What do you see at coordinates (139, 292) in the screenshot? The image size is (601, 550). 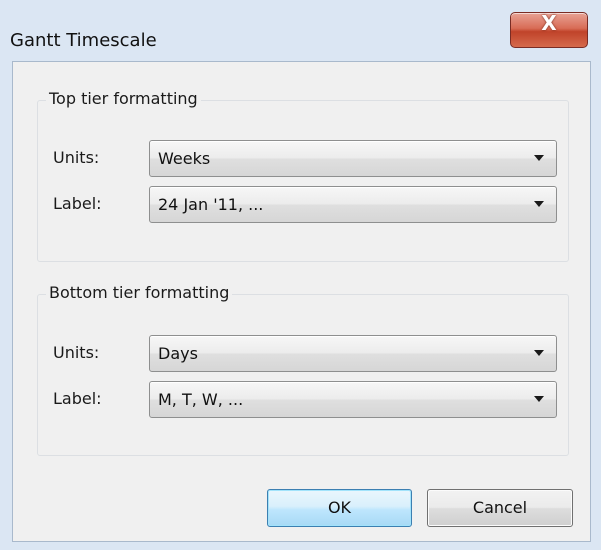 I see `bottom-tier-legend: Bottom tier formatting` at bounding box center [139, 292].